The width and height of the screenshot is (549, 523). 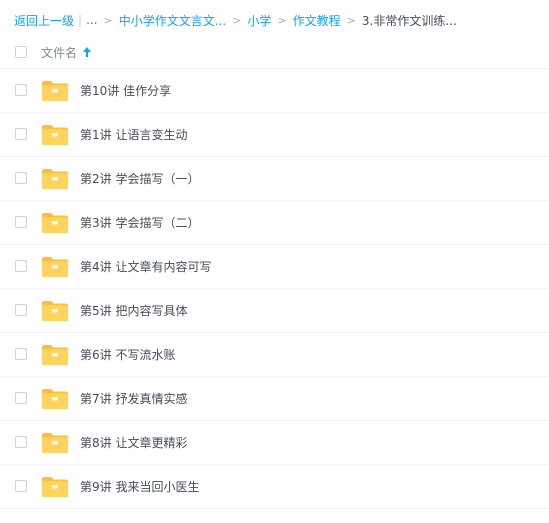 I want to click on file-name: 第10讲 佳作分享, so click(x=125, y=90).